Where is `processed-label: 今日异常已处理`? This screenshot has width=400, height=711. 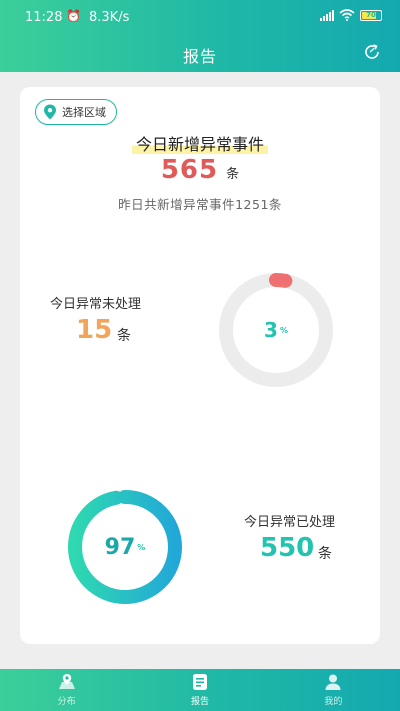
processed-label: 今日异常已处理 is located at coordinates (290, 522).